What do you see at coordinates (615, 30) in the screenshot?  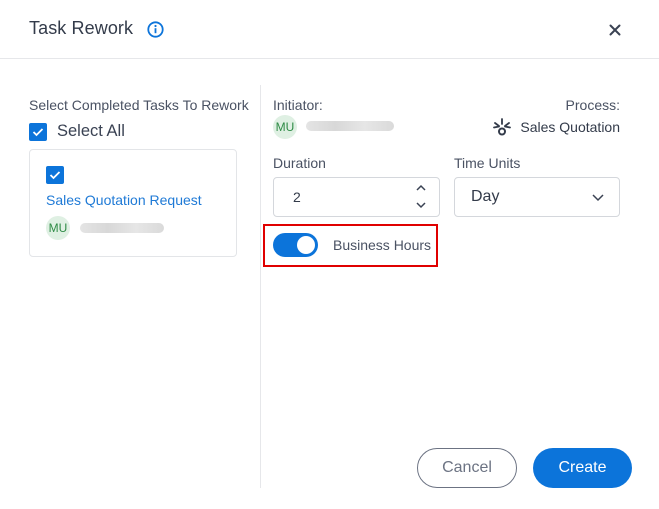 I see `close-icon` at bounding box center [615, 30].